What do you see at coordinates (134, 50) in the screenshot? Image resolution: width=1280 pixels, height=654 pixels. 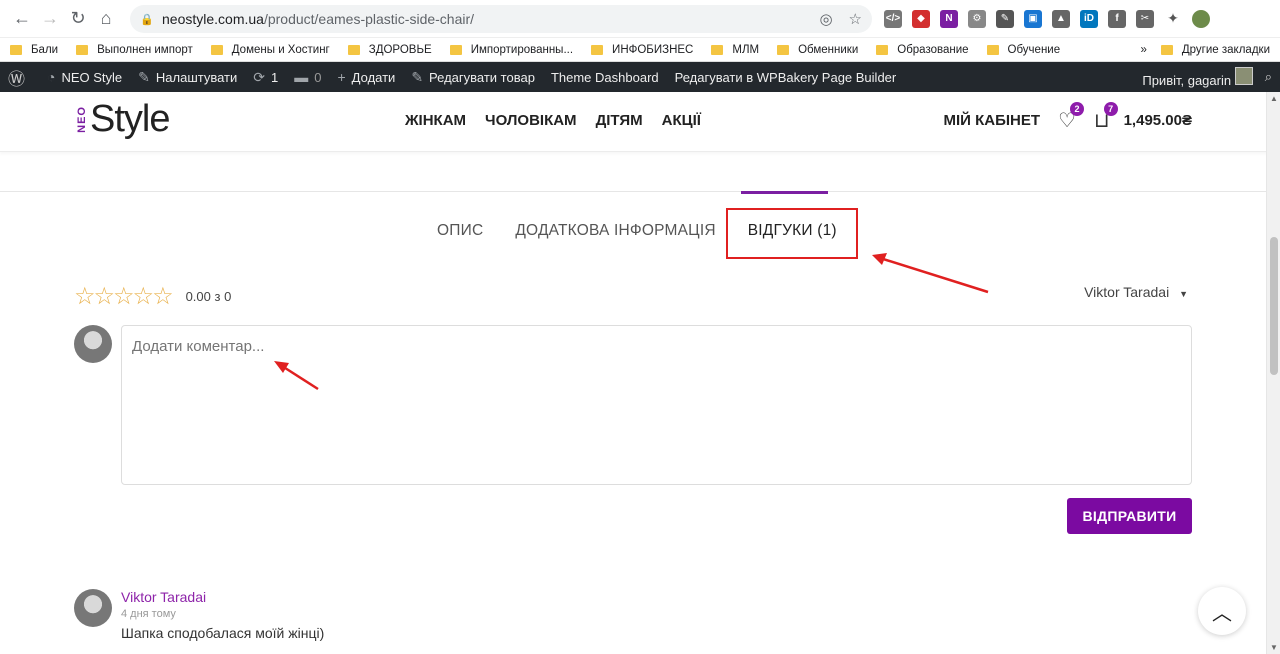 I see `bookmark-item: Выполнен импорт` at bounding box center [134, 50].